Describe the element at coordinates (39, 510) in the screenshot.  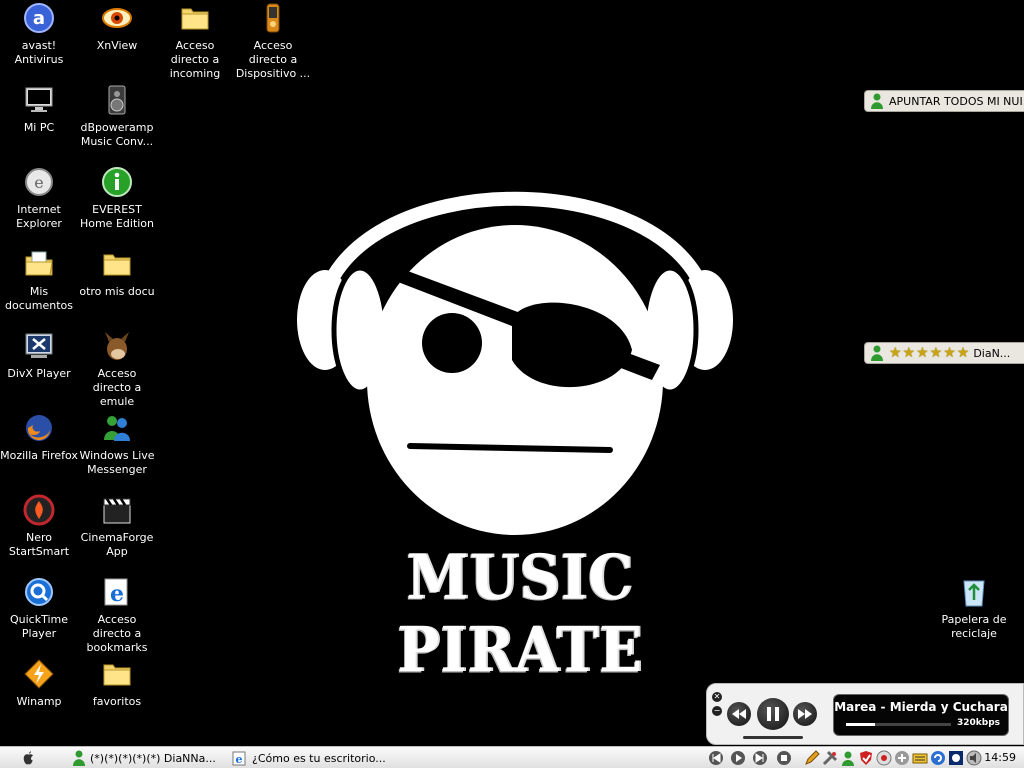
I see `nero-icon` at that location.